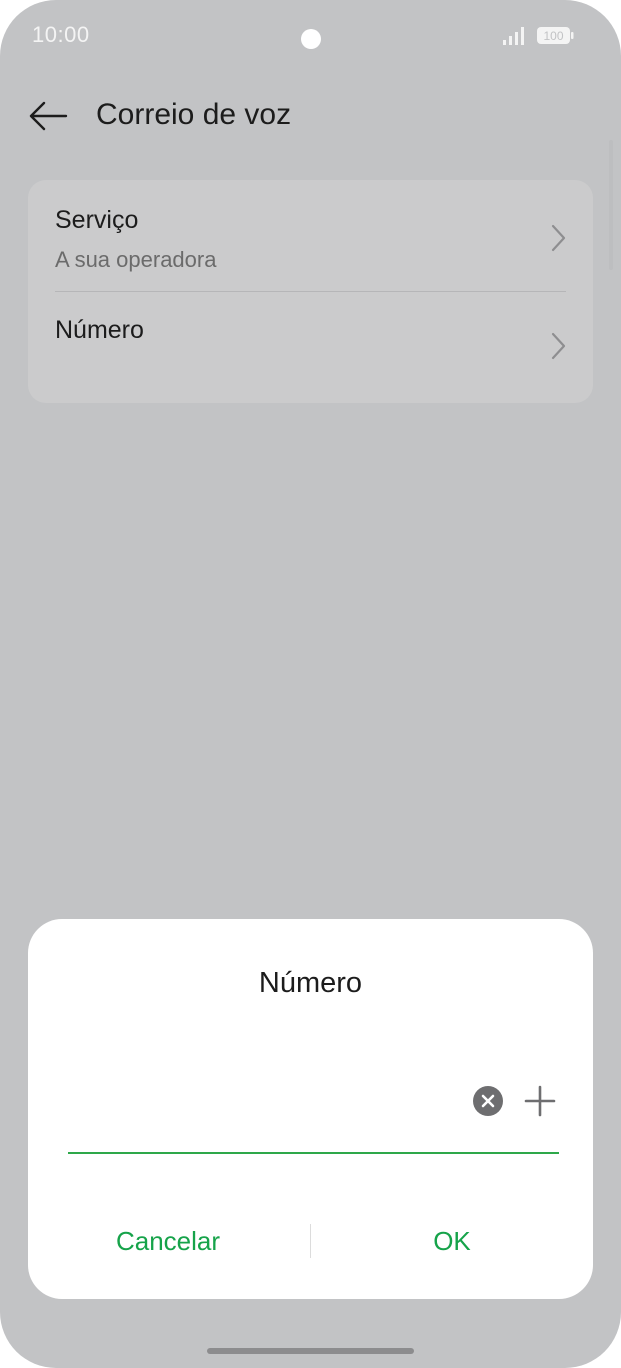 Image resolution: width=621 pixels, height=1368 pixels. Describe the element at coordinates (452, 1241) in the screenshot. I see `ok-button: OK` at that location.